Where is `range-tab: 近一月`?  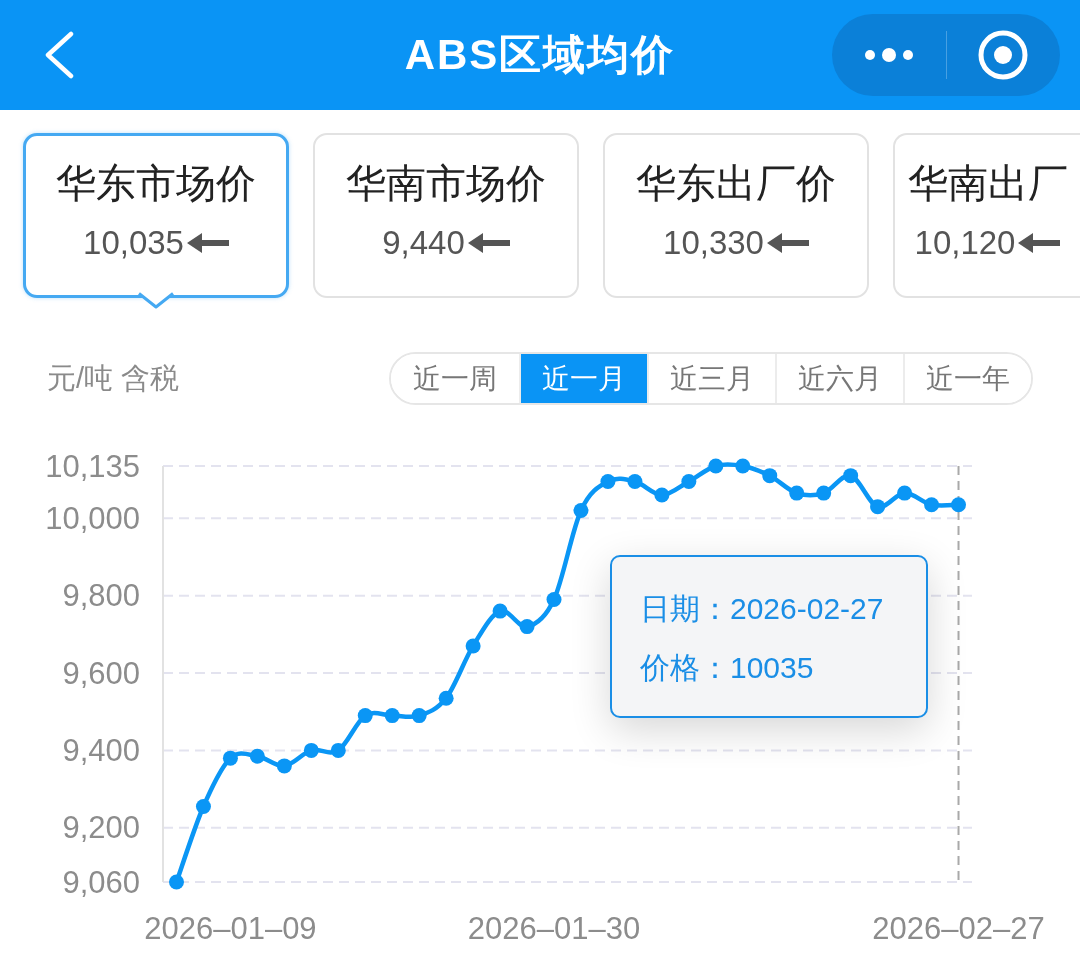
range-tab: 近一月 is located at coordinates (583, 378).